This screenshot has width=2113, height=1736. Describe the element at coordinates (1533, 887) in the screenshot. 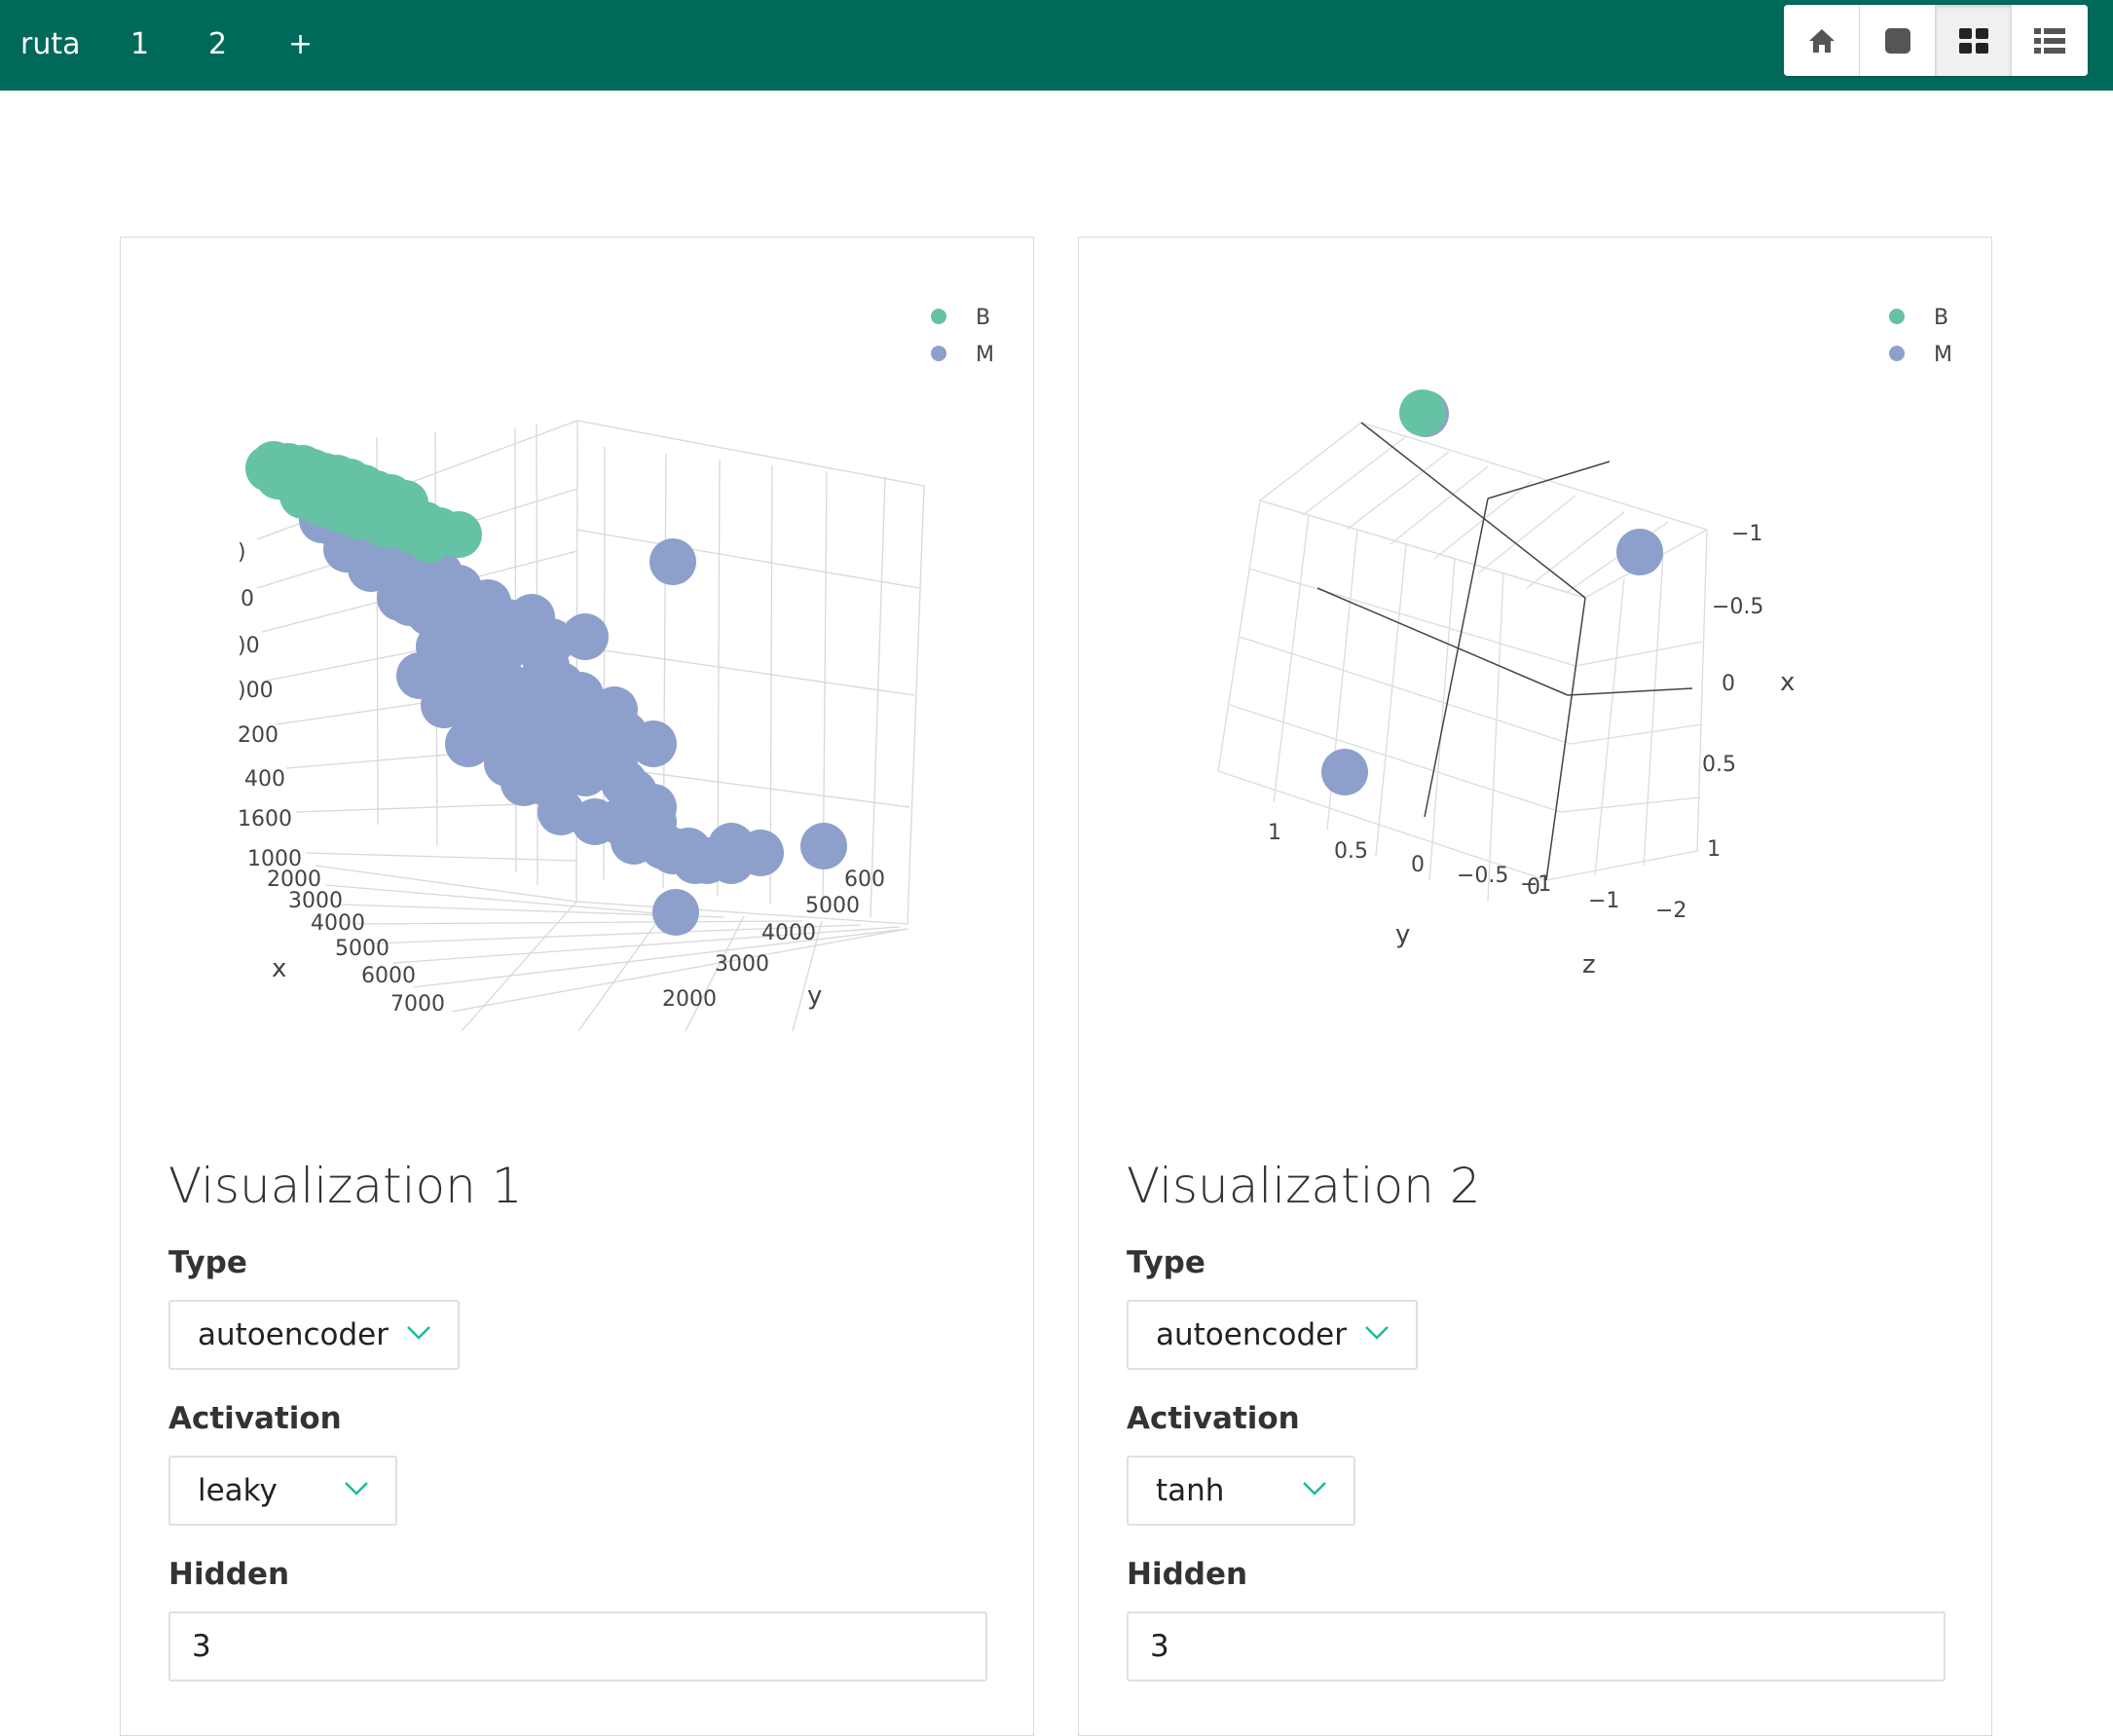

I see `plot2-z-tick: 0` at that location.